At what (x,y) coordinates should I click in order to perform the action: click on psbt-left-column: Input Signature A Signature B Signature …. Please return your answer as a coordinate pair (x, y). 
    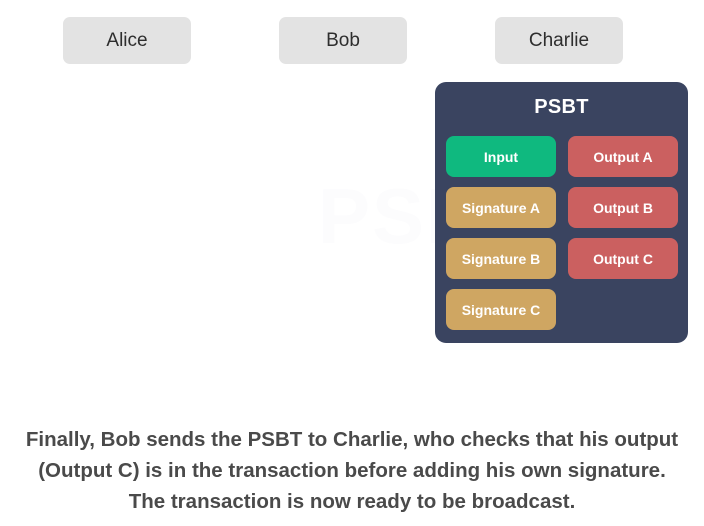
    Looking at the image, I should click on (501, 233).